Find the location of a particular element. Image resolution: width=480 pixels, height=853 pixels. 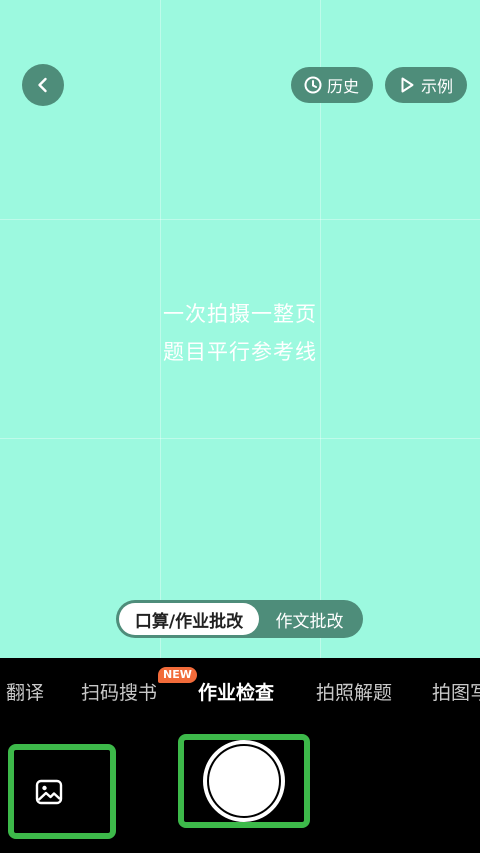

tab-homework-check: 作业检查 is located at coordinates (236, 691).